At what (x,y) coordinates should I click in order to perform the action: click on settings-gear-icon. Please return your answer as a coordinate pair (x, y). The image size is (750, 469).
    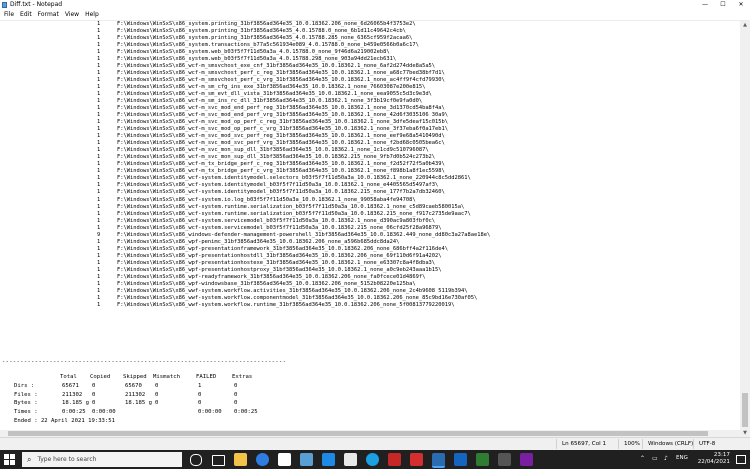
    Looking at the image, I should click on (504, 459).